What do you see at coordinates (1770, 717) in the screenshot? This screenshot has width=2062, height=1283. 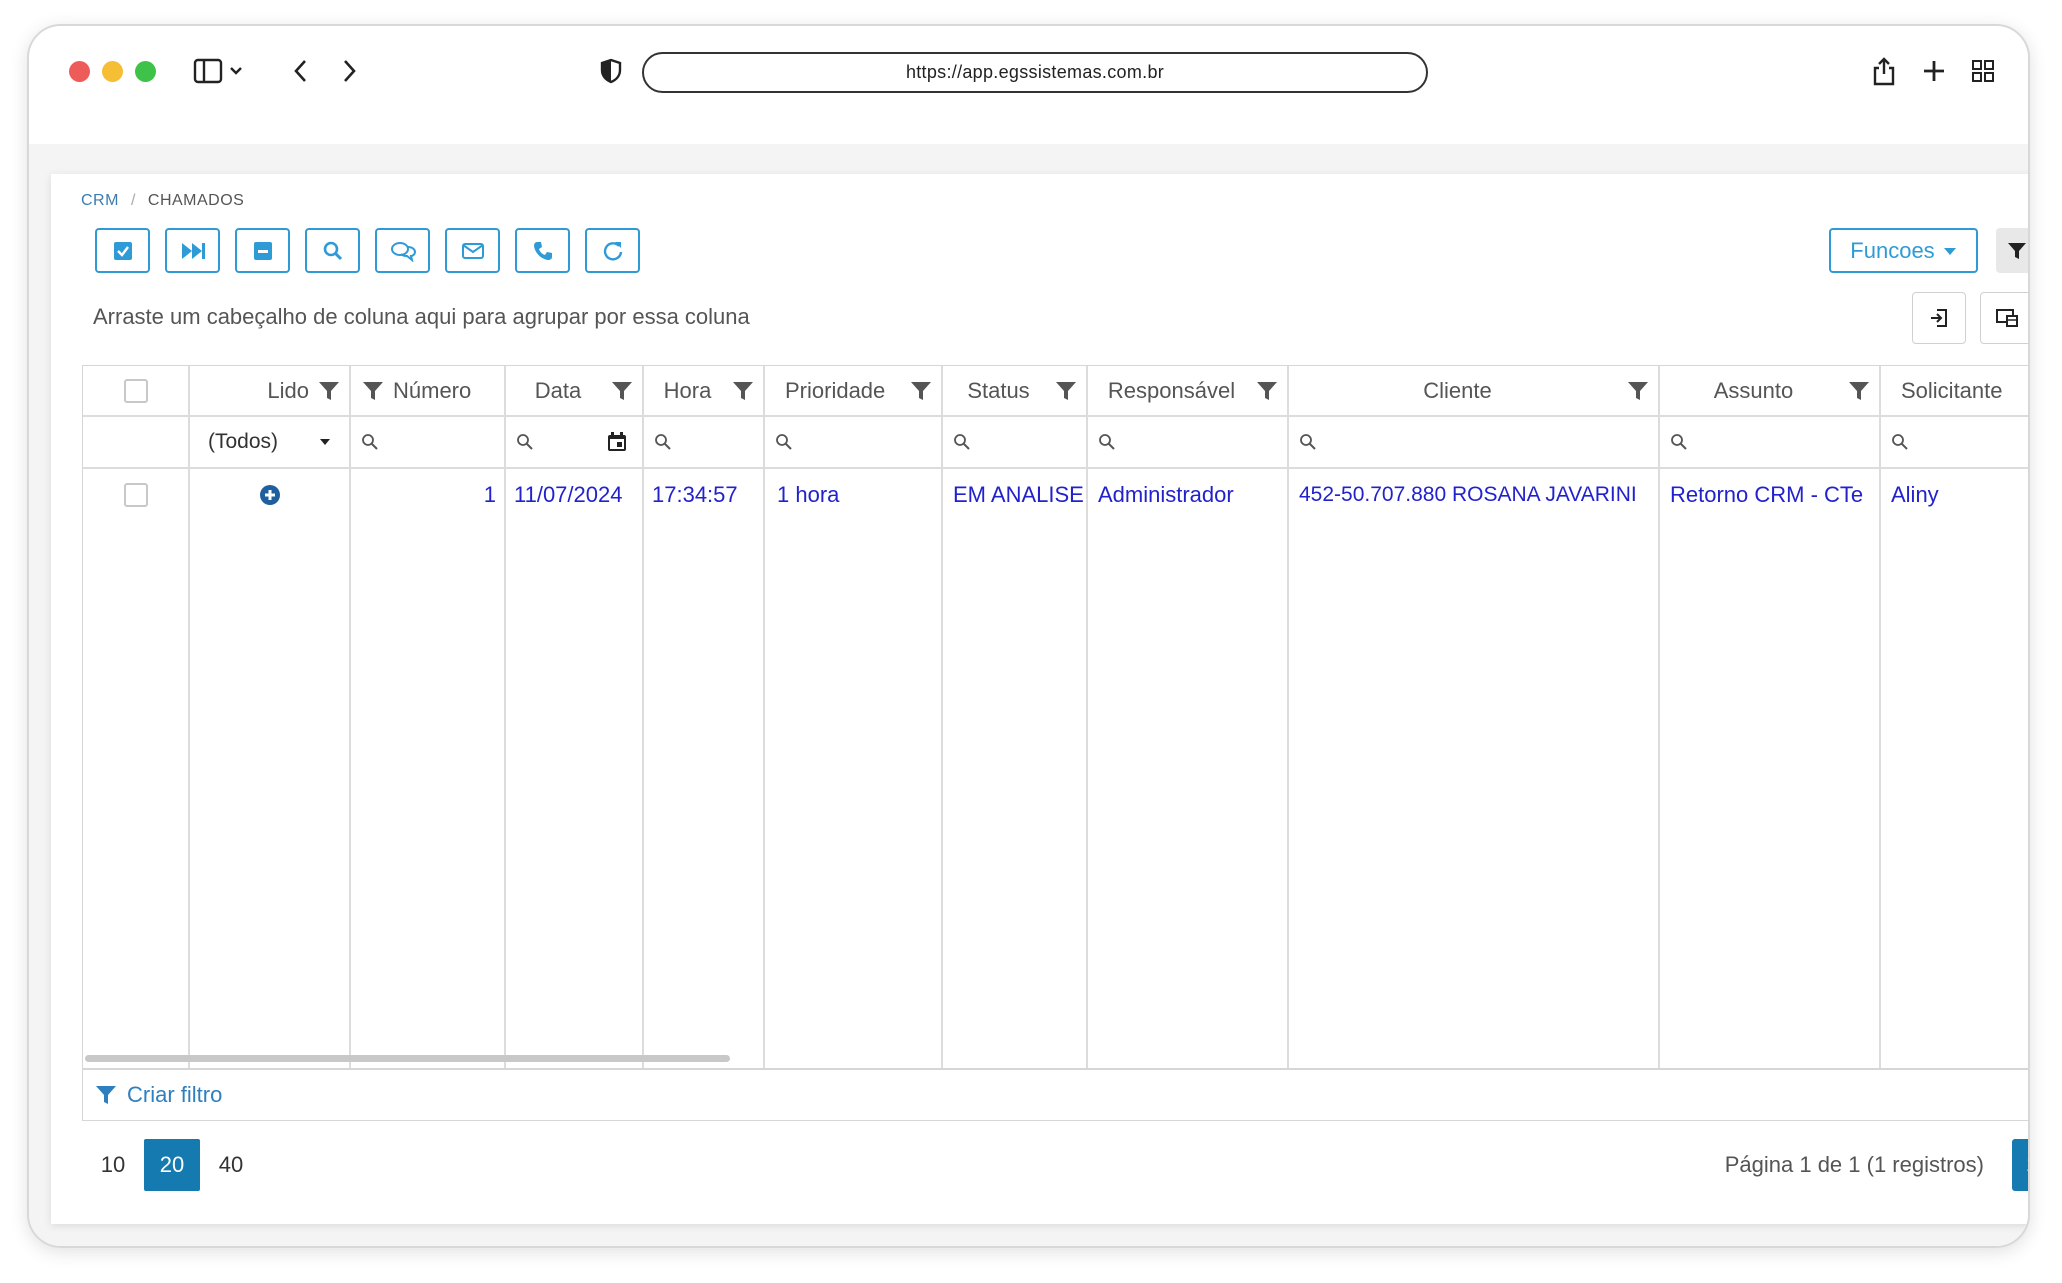 I see `column-assunto: Assunto Retorno CRM - CTe` at bounding box center [1770, 717].